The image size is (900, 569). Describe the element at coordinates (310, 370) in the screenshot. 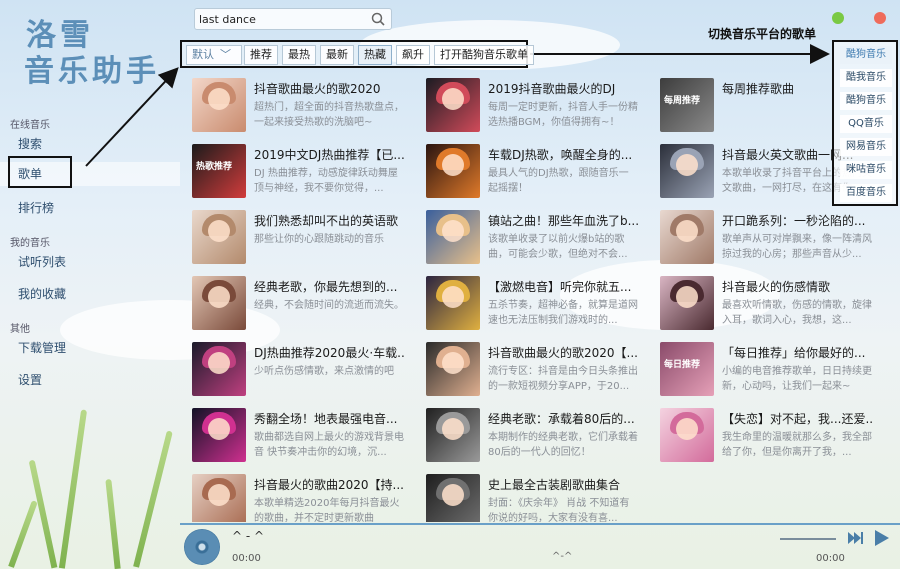

I see `playlist-card: DJ热曲推荐2020最火·车载... 少听点伤感情歌，来点激情的吧` at that location.